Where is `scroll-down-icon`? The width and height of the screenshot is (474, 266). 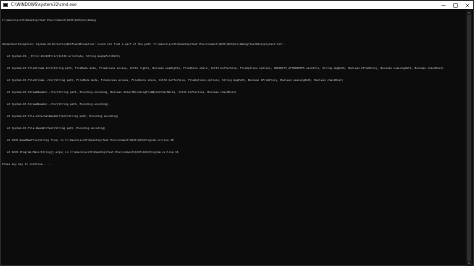
scroll-down-icon is located at coordinates (469, 263).